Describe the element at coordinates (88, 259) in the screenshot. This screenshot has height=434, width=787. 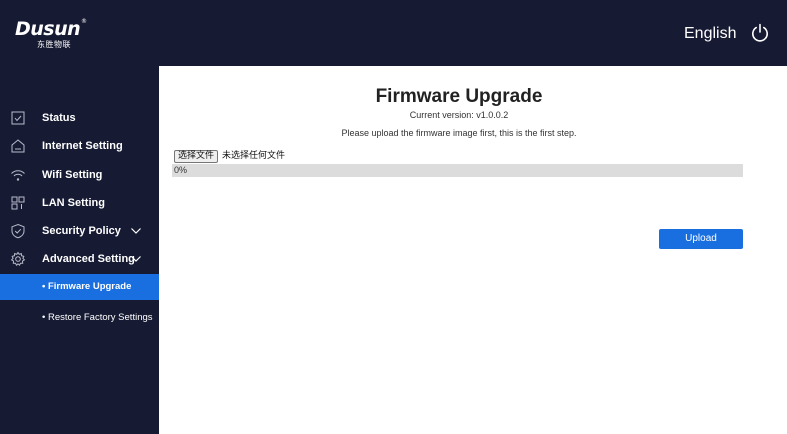
I see `sidebar-item-label: Advanced Setting` at that location.